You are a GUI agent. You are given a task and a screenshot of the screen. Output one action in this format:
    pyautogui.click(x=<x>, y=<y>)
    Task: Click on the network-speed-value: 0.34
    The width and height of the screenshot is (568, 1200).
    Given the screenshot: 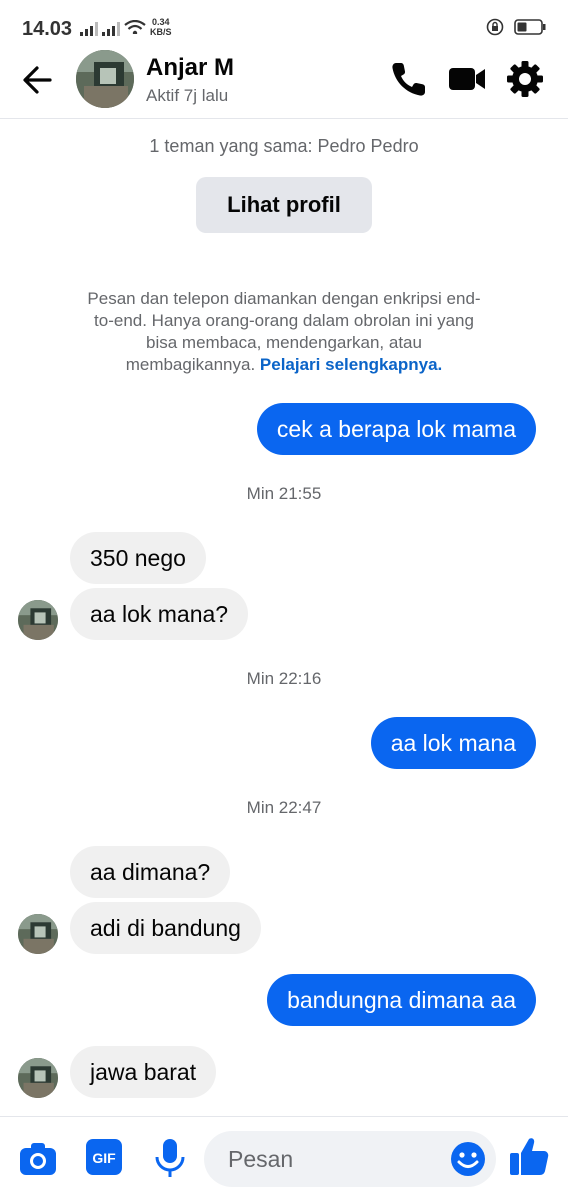 What is the action you would take?
    pyautogui.click(x=160, y=22)
    